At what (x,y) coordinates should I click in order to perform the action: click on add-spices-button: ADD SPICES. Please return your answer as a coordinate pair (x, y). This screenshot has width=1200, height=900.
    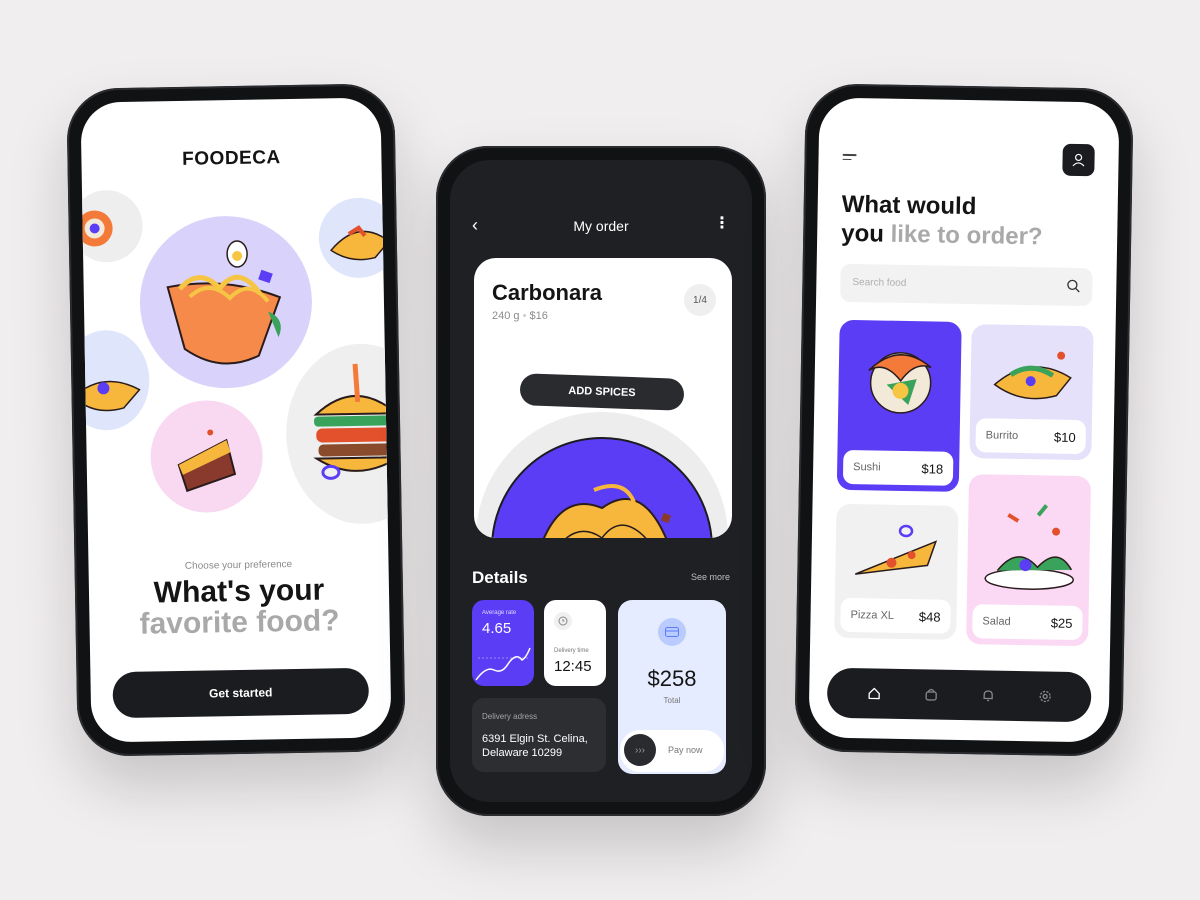
    Looking at the image, I should click on (602, 392).